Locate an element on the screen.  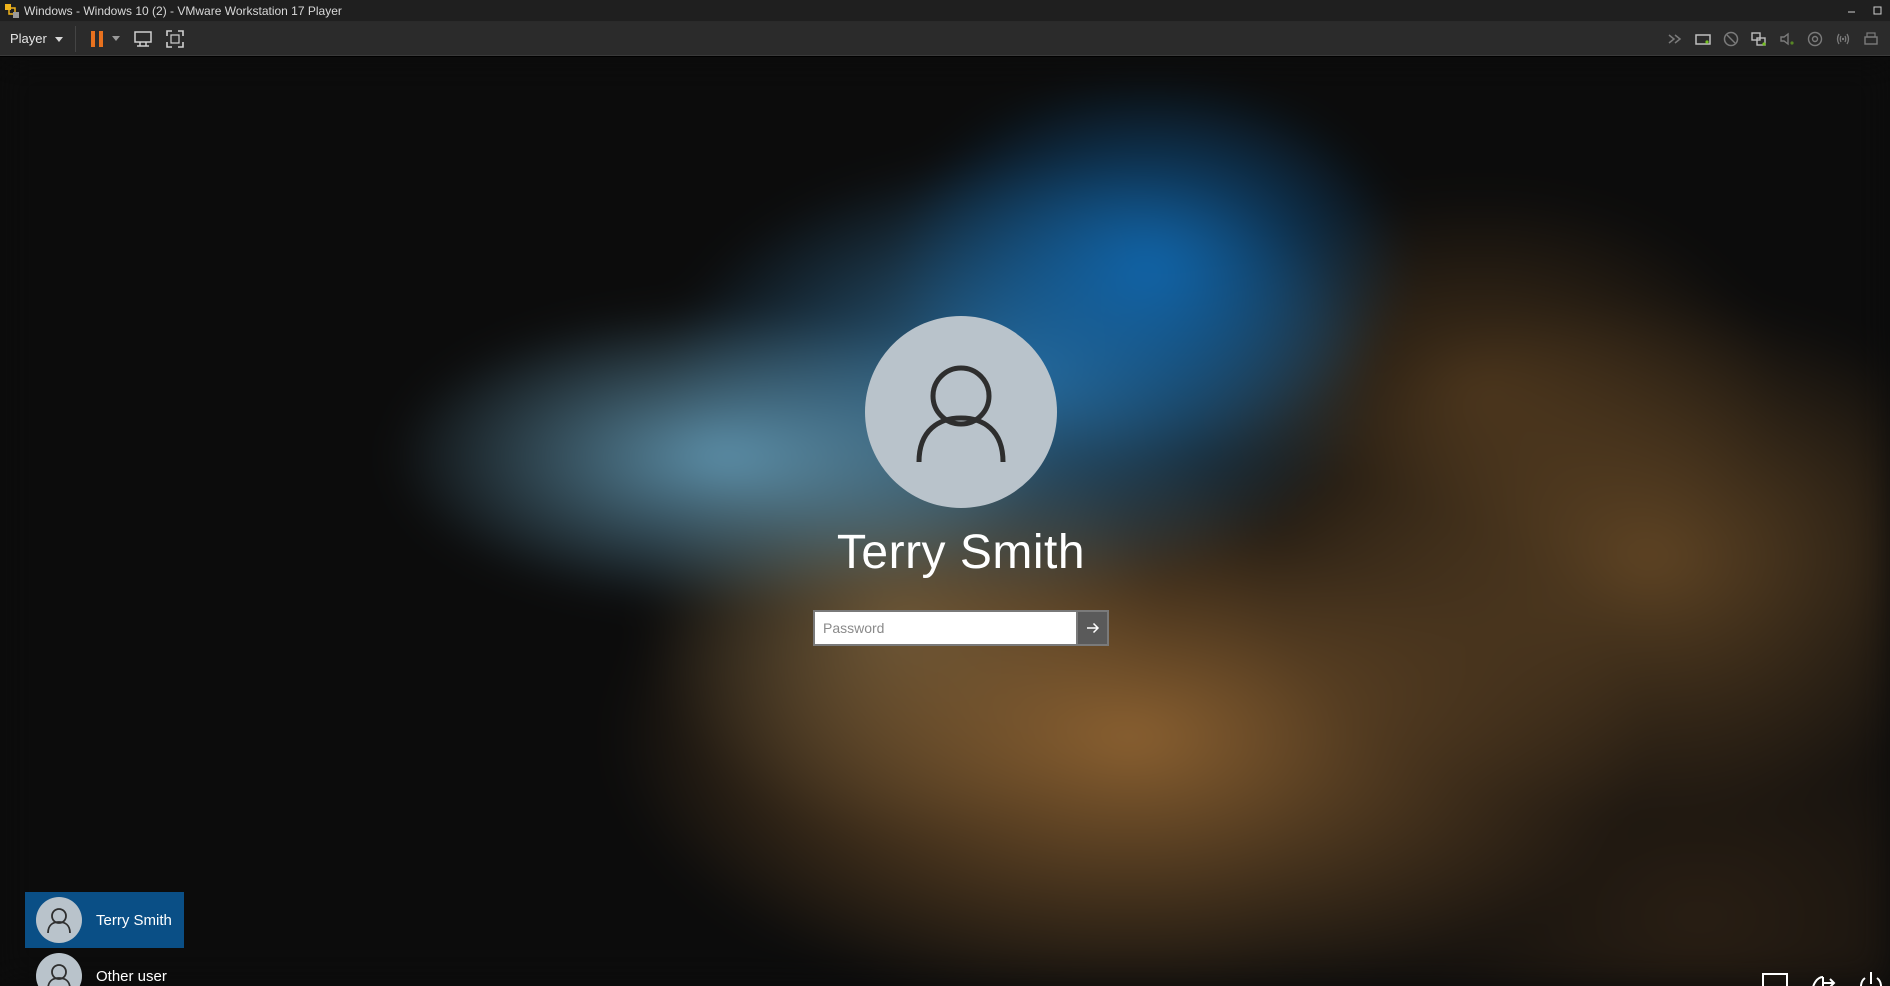
fullscreen-icon is located at coordinates (175, 38).